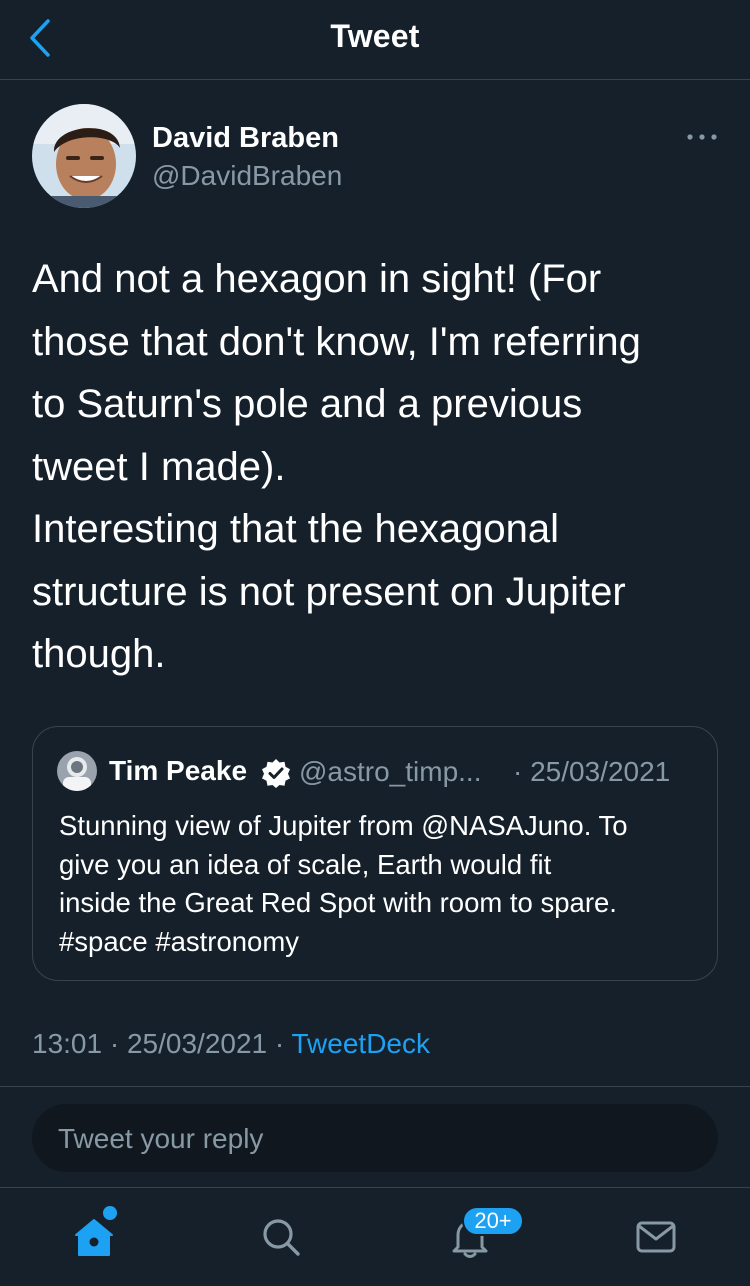 The width and height of the screenshot is (750, 1286). Describe the element at coordinates (77, 771) in the screenshot. I see `quoted-author-avatar` at that location.